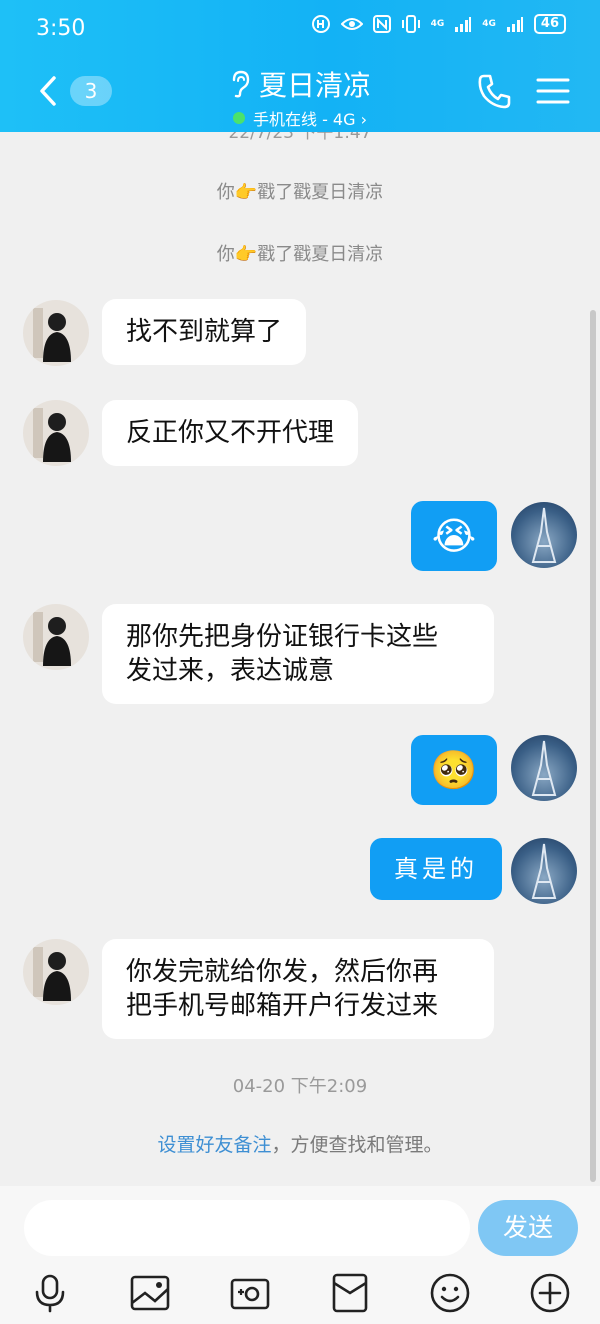  I want to click on title-line: 夏日清凉, so click(300, 84).